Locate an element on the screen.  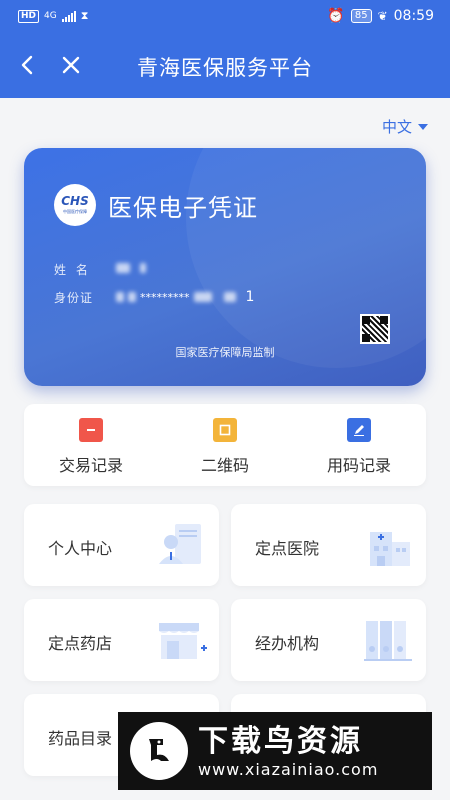
edit-record-icon is located at coordinates (359, 430).